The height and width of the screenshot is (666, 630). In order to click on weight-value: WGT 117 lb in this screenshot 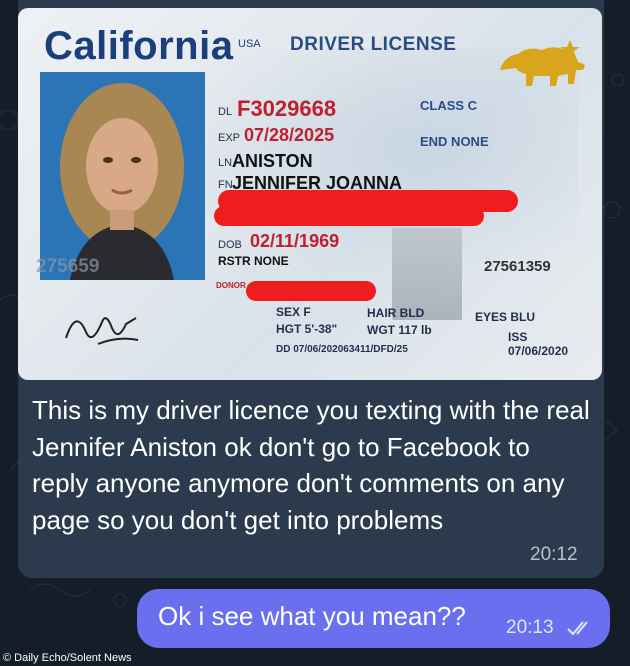, I will do `click(399, 330)`.